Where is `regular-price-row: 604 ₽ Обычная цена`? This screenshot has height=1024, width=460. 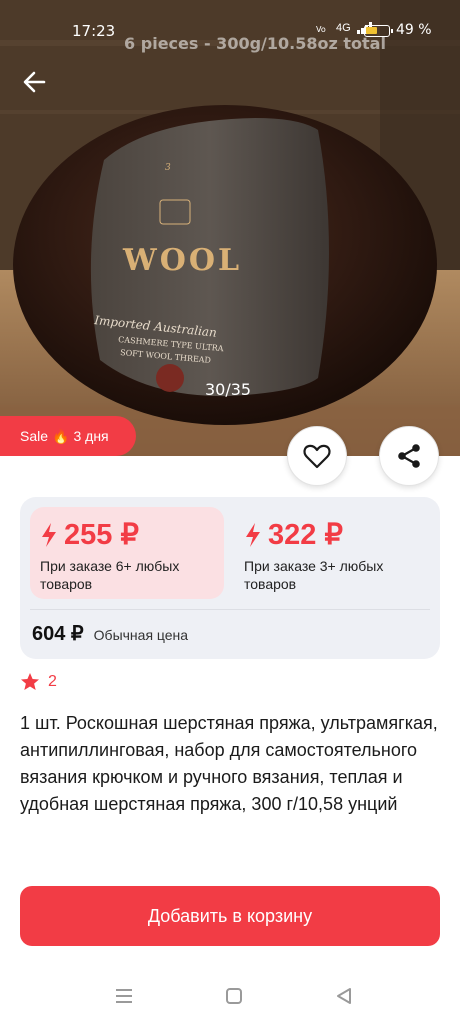 regular-price-row: 604 ₽ Обычная цена is located at coordinates (110, 633).